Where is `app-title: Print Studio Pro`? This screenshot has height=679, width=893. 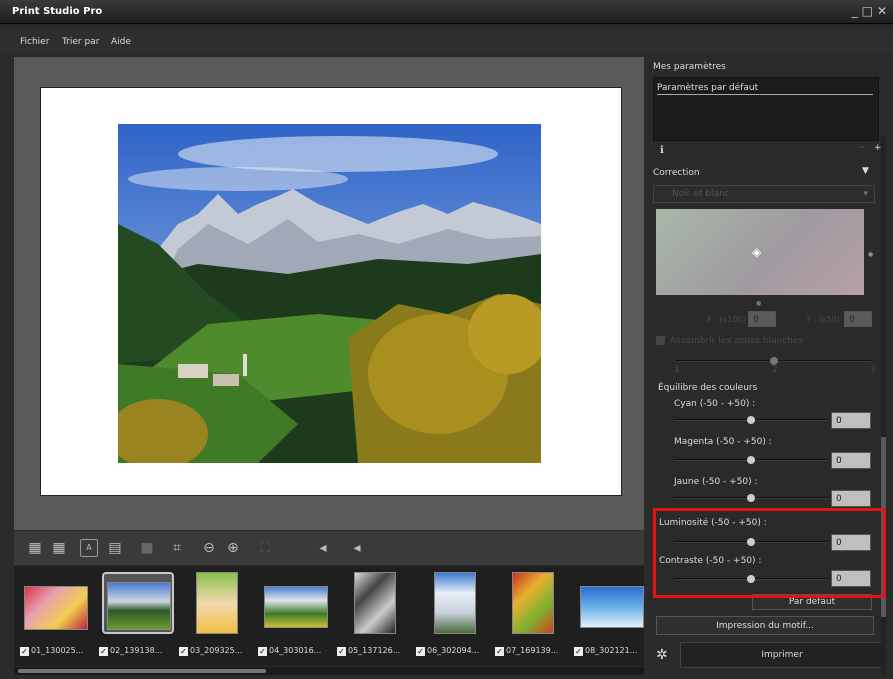 app-title: Print Studio Pro is located at coordinates (57, 11).